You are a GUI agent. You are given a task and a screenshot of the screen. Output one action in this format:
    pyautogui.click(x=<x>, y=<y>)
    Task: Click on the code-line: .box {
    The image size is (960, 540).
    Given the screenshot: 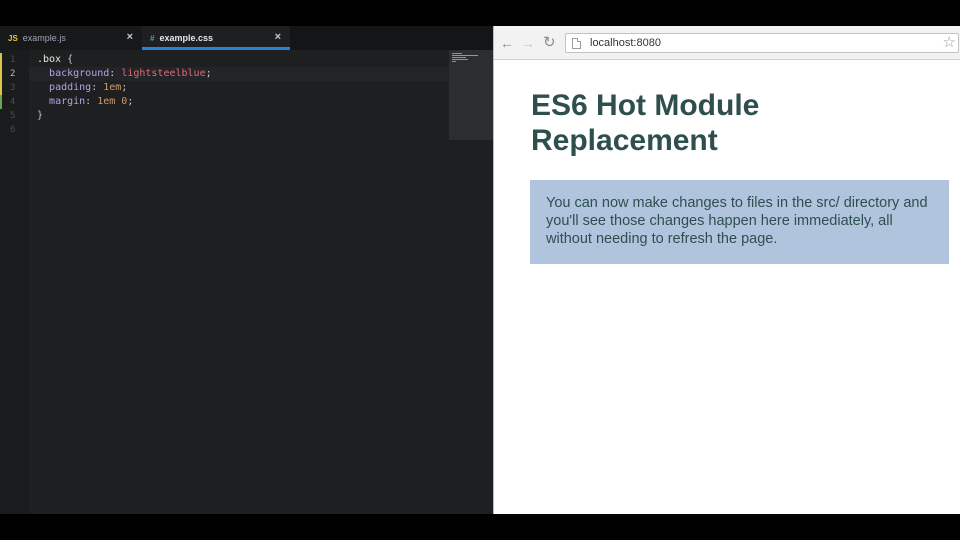 What is the action you would take?
    pyautogui.click(x=261, y=60)
    